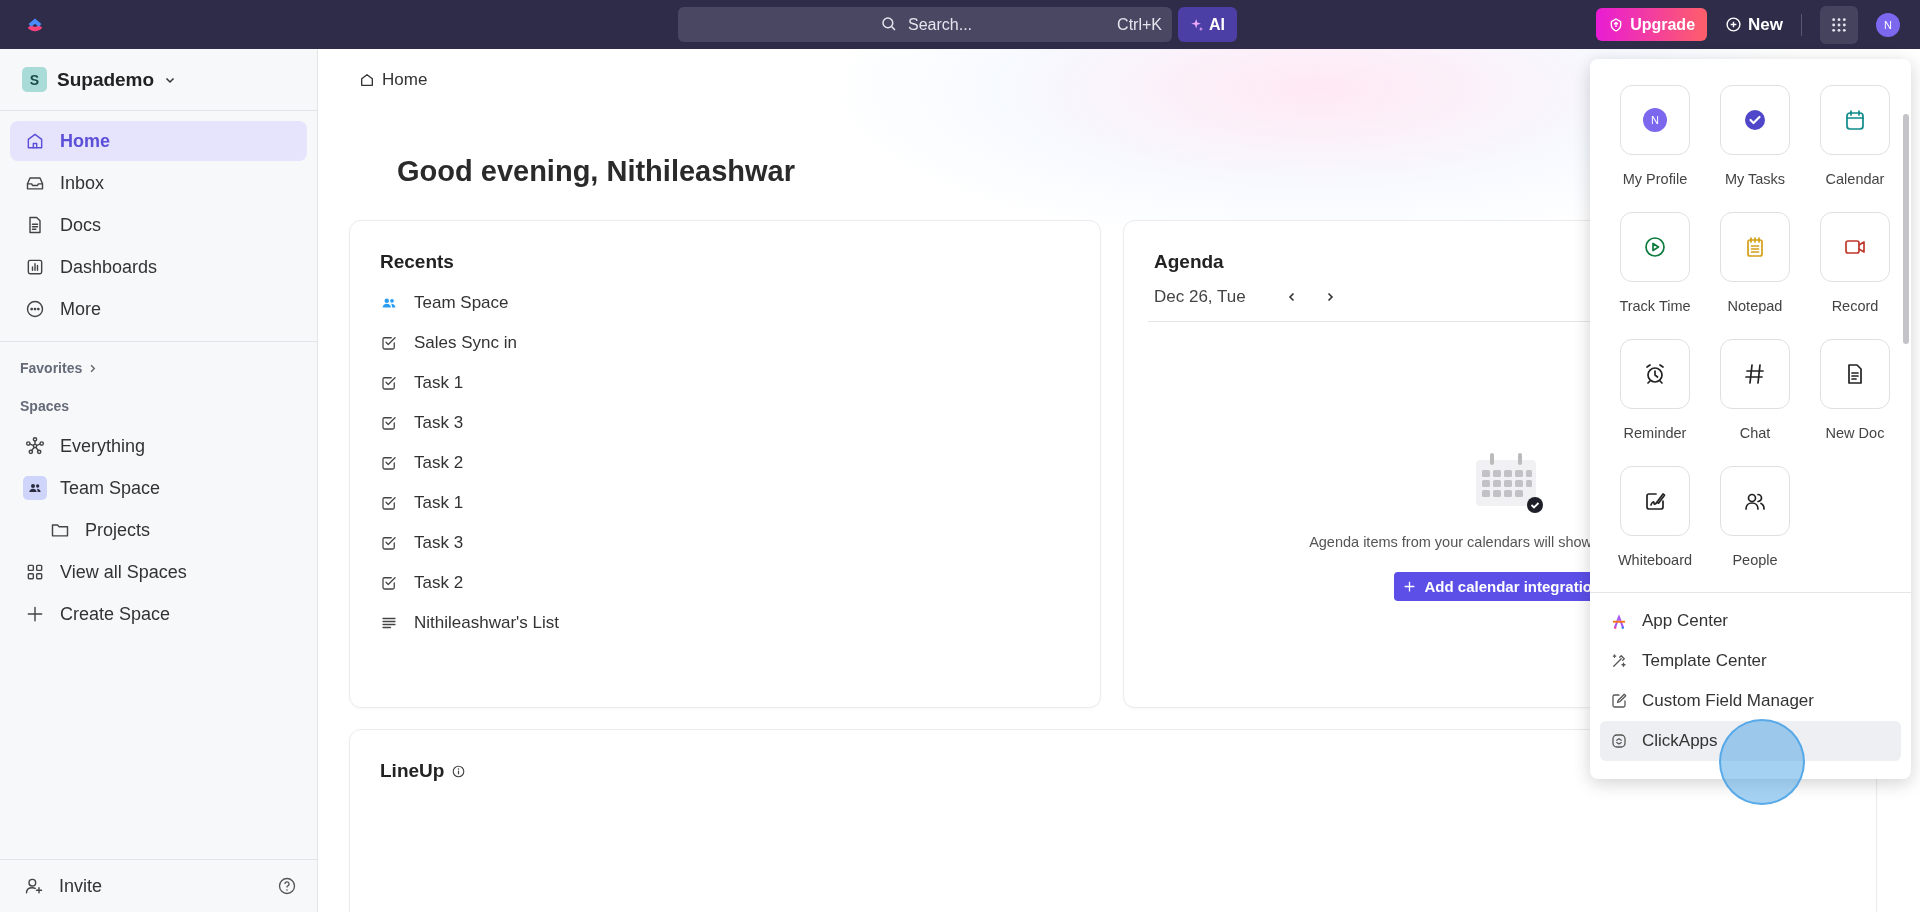 Image resolution: width=1920 pixels, height=912 pixels. I want to click on card-title: LineUp, so click(412, 771).